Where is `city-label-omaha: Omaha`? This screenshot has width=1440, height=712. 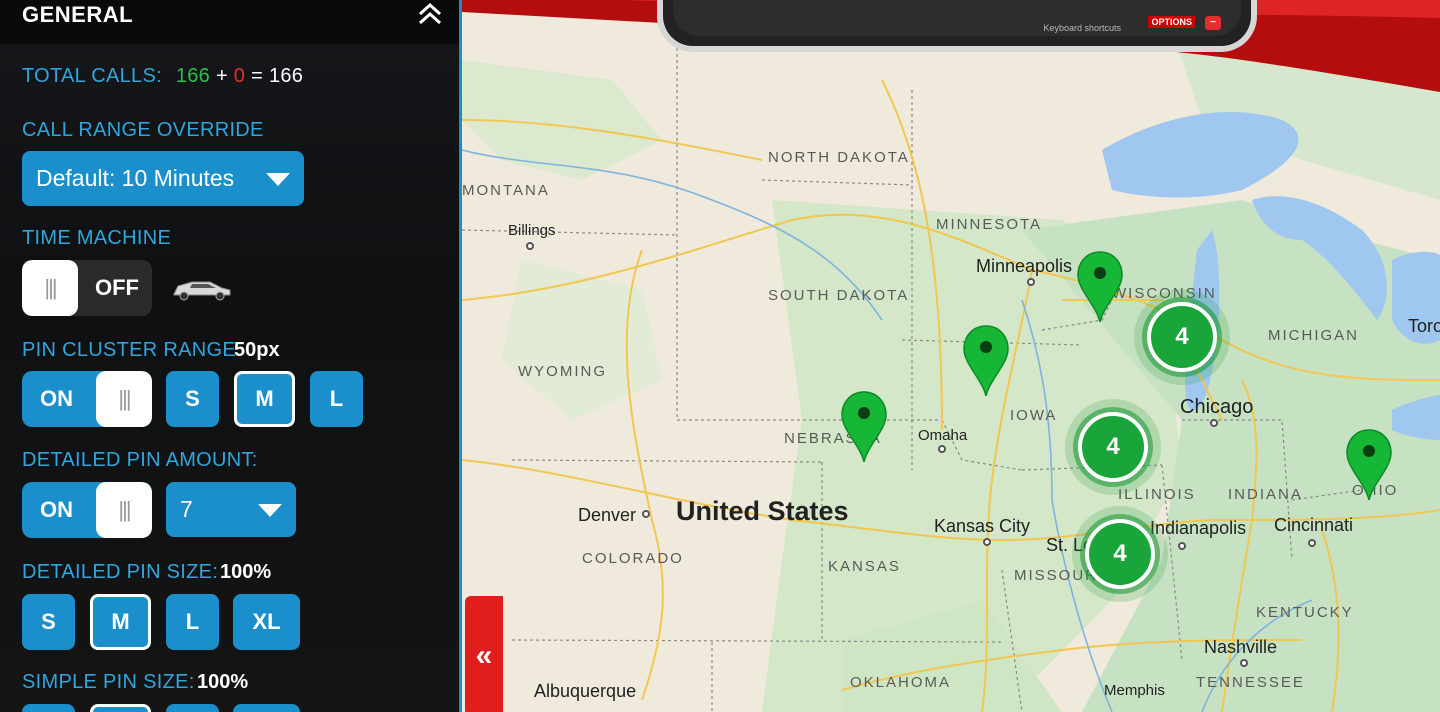
city-label-omaha: Omaha is located at coordinates (943, 435).